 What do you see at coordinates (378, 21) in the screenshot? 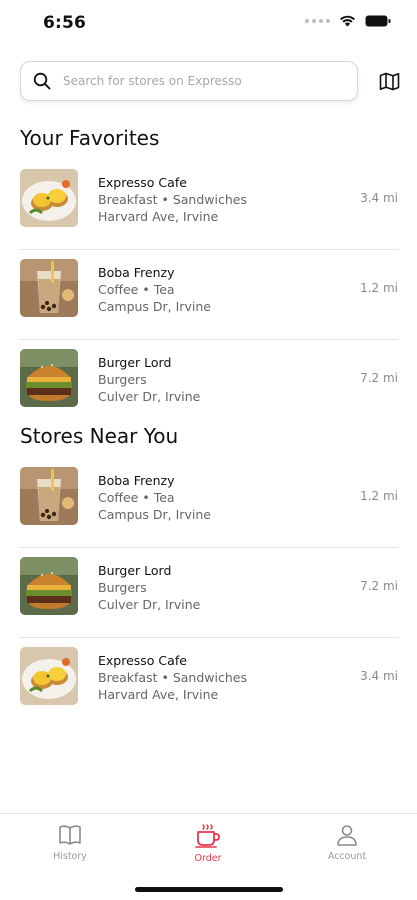
I see `battery-icon` at bounding box center [378, 21].